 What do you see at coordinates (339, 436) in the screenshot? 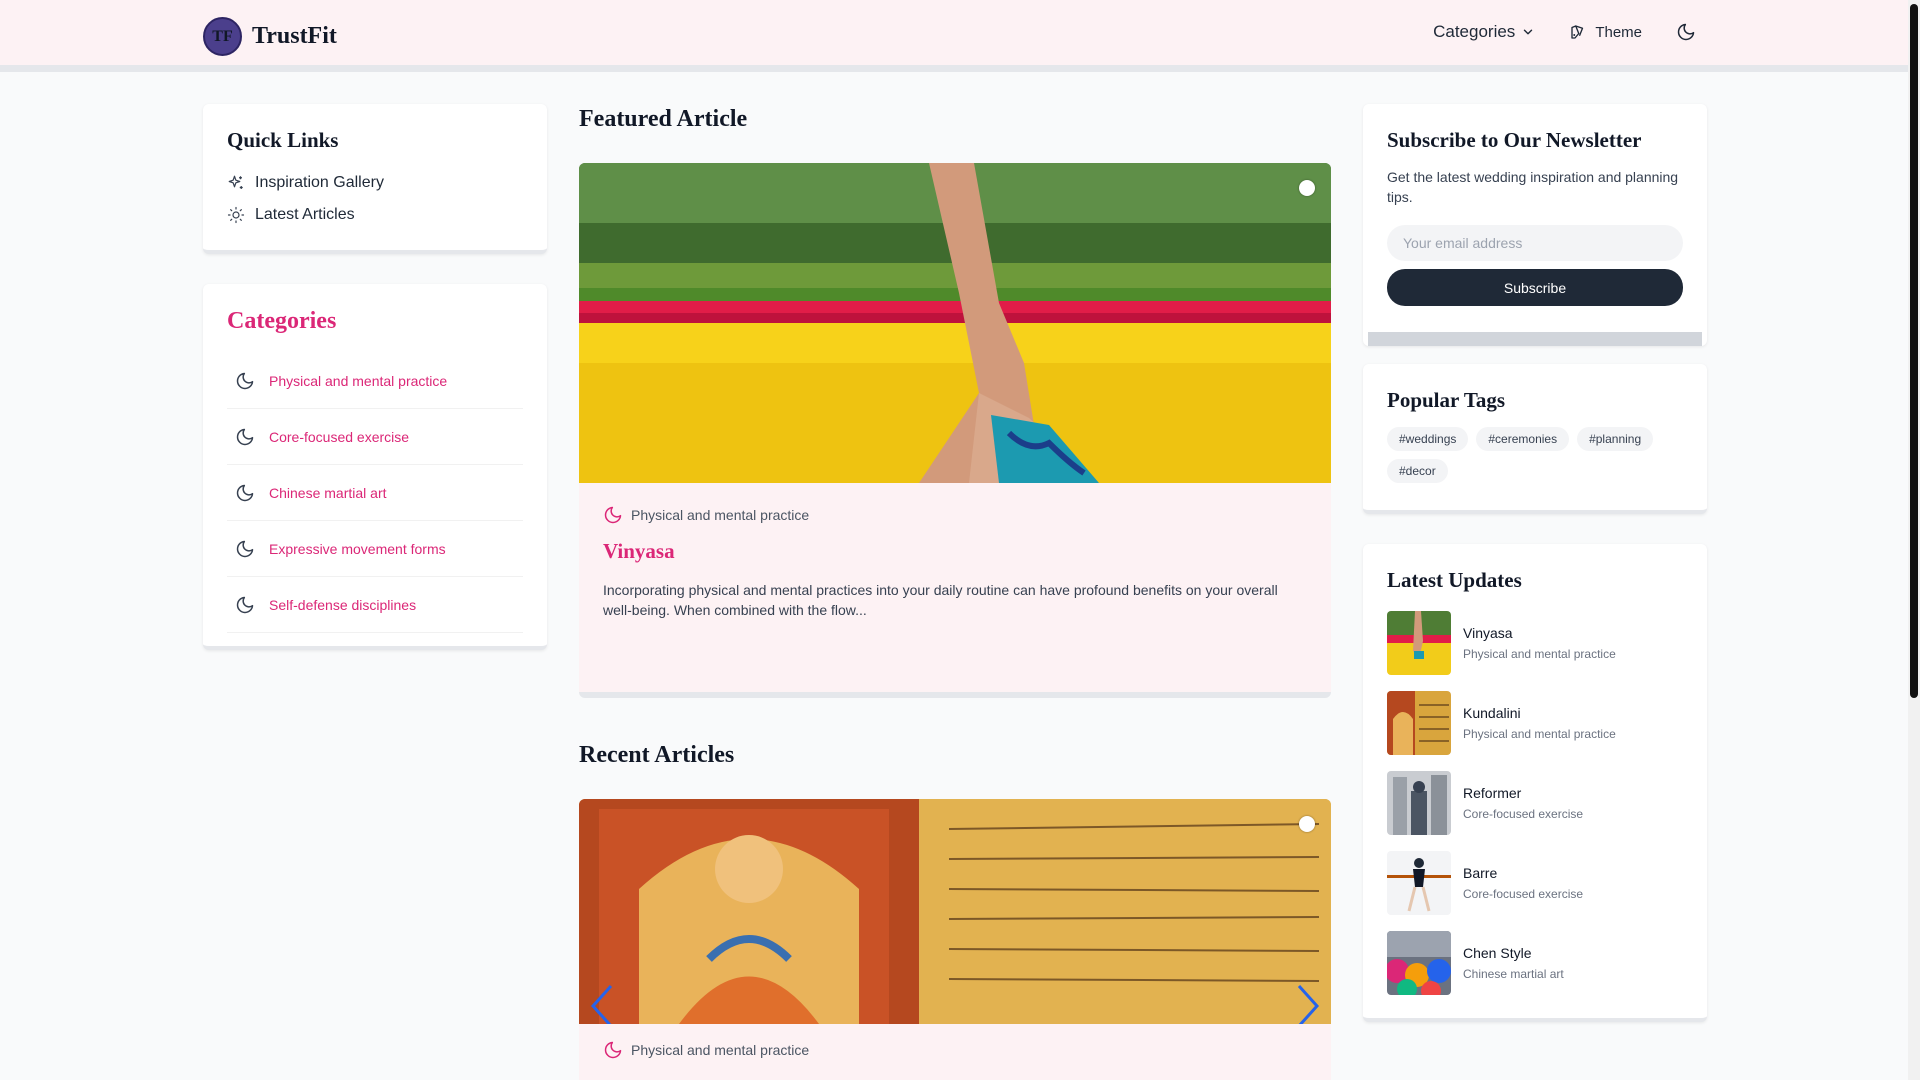
I see `category-label: Core-focused exercise` at bounding box center [339, 436].